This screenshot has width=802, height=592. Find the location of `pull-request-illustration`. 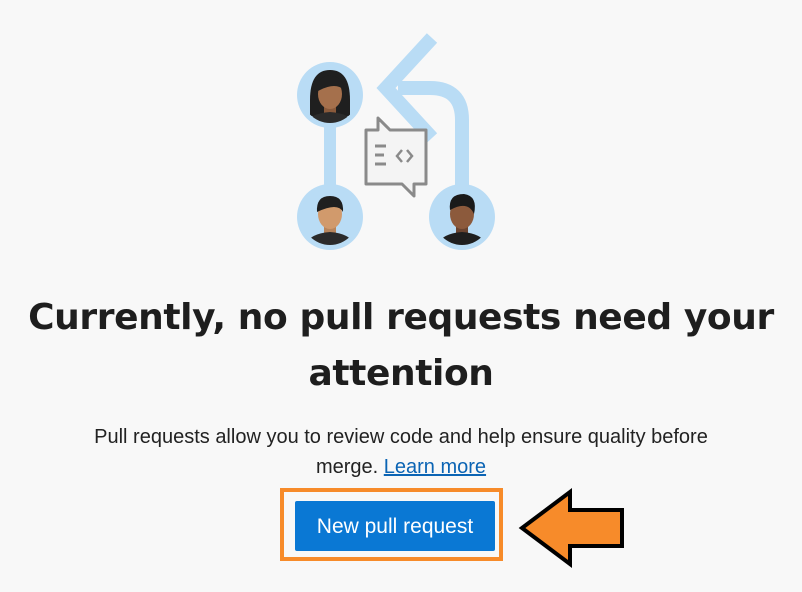

pull-request-illustration is located at coordinates (396, 141).